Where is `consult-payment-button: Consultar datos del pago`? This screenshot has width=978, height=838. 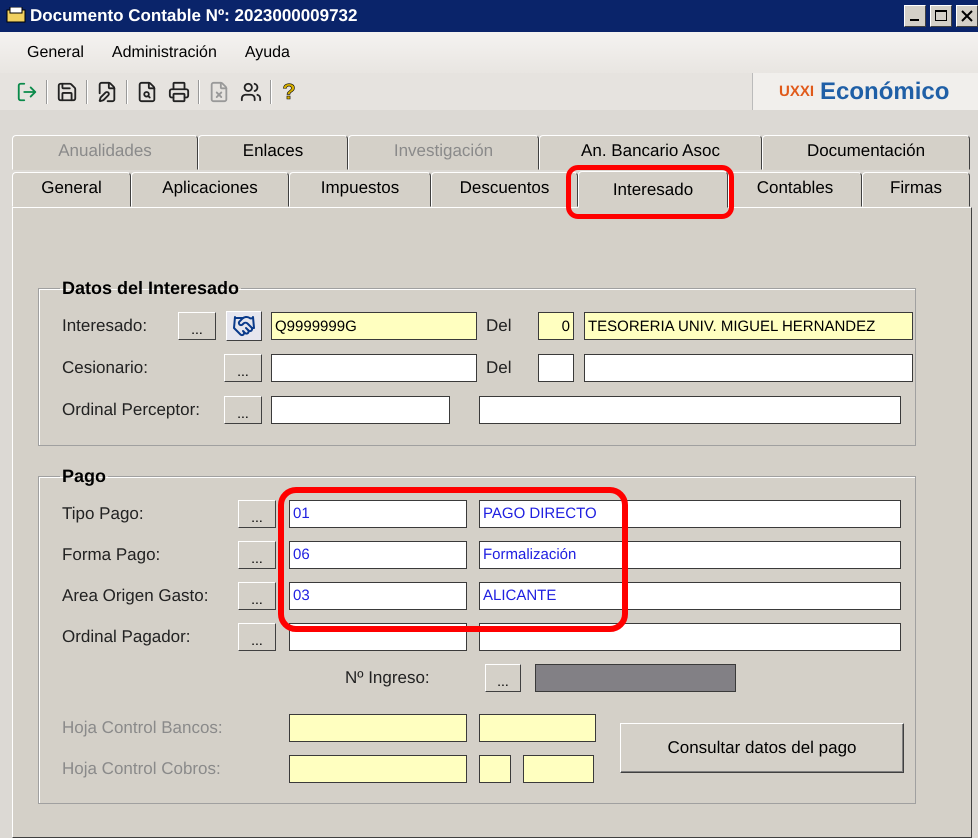
consult-payment-button: Consultar datos del pago is located at coordinates (762, 748).